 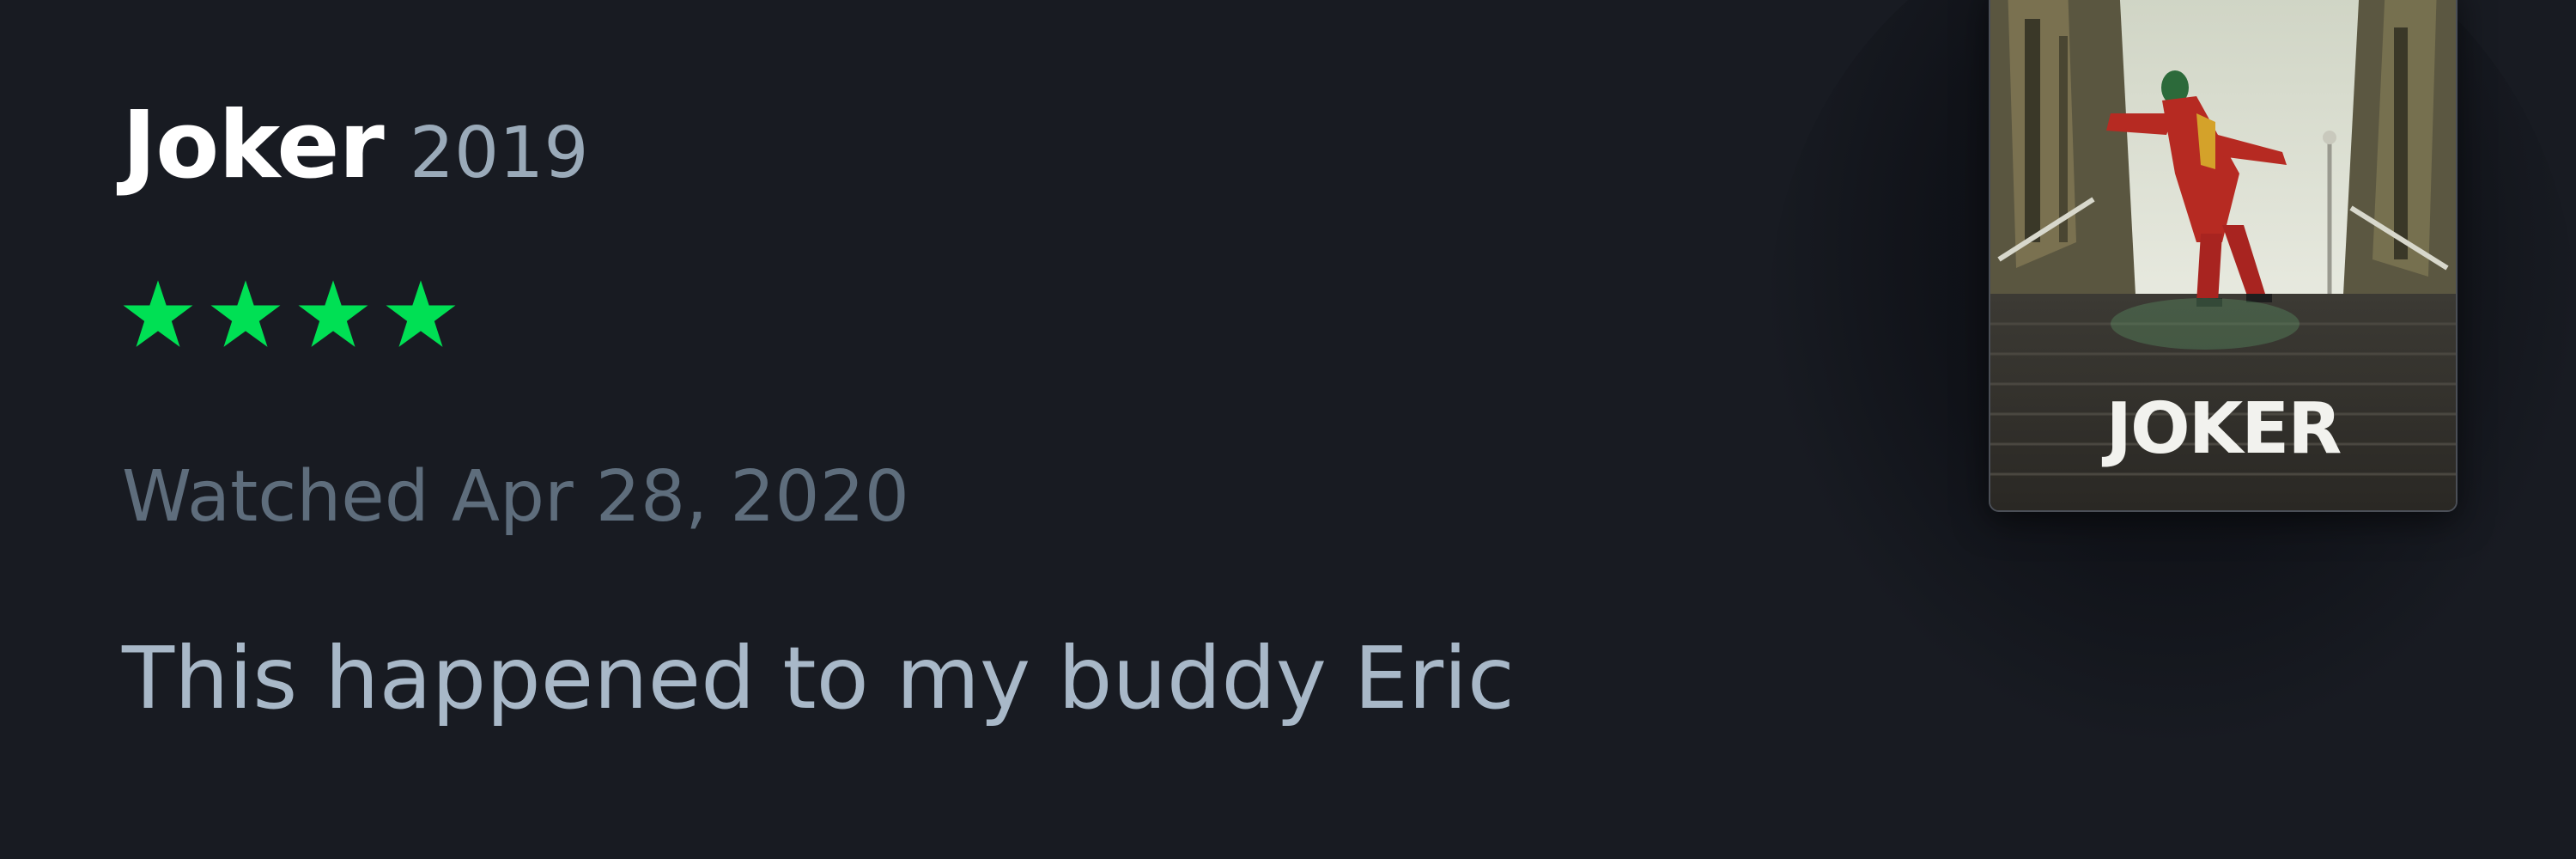 What do you see at coordinates (499, 154) in the screenshot?
I see `film-year: 2019` at bounding box center [499, 154].